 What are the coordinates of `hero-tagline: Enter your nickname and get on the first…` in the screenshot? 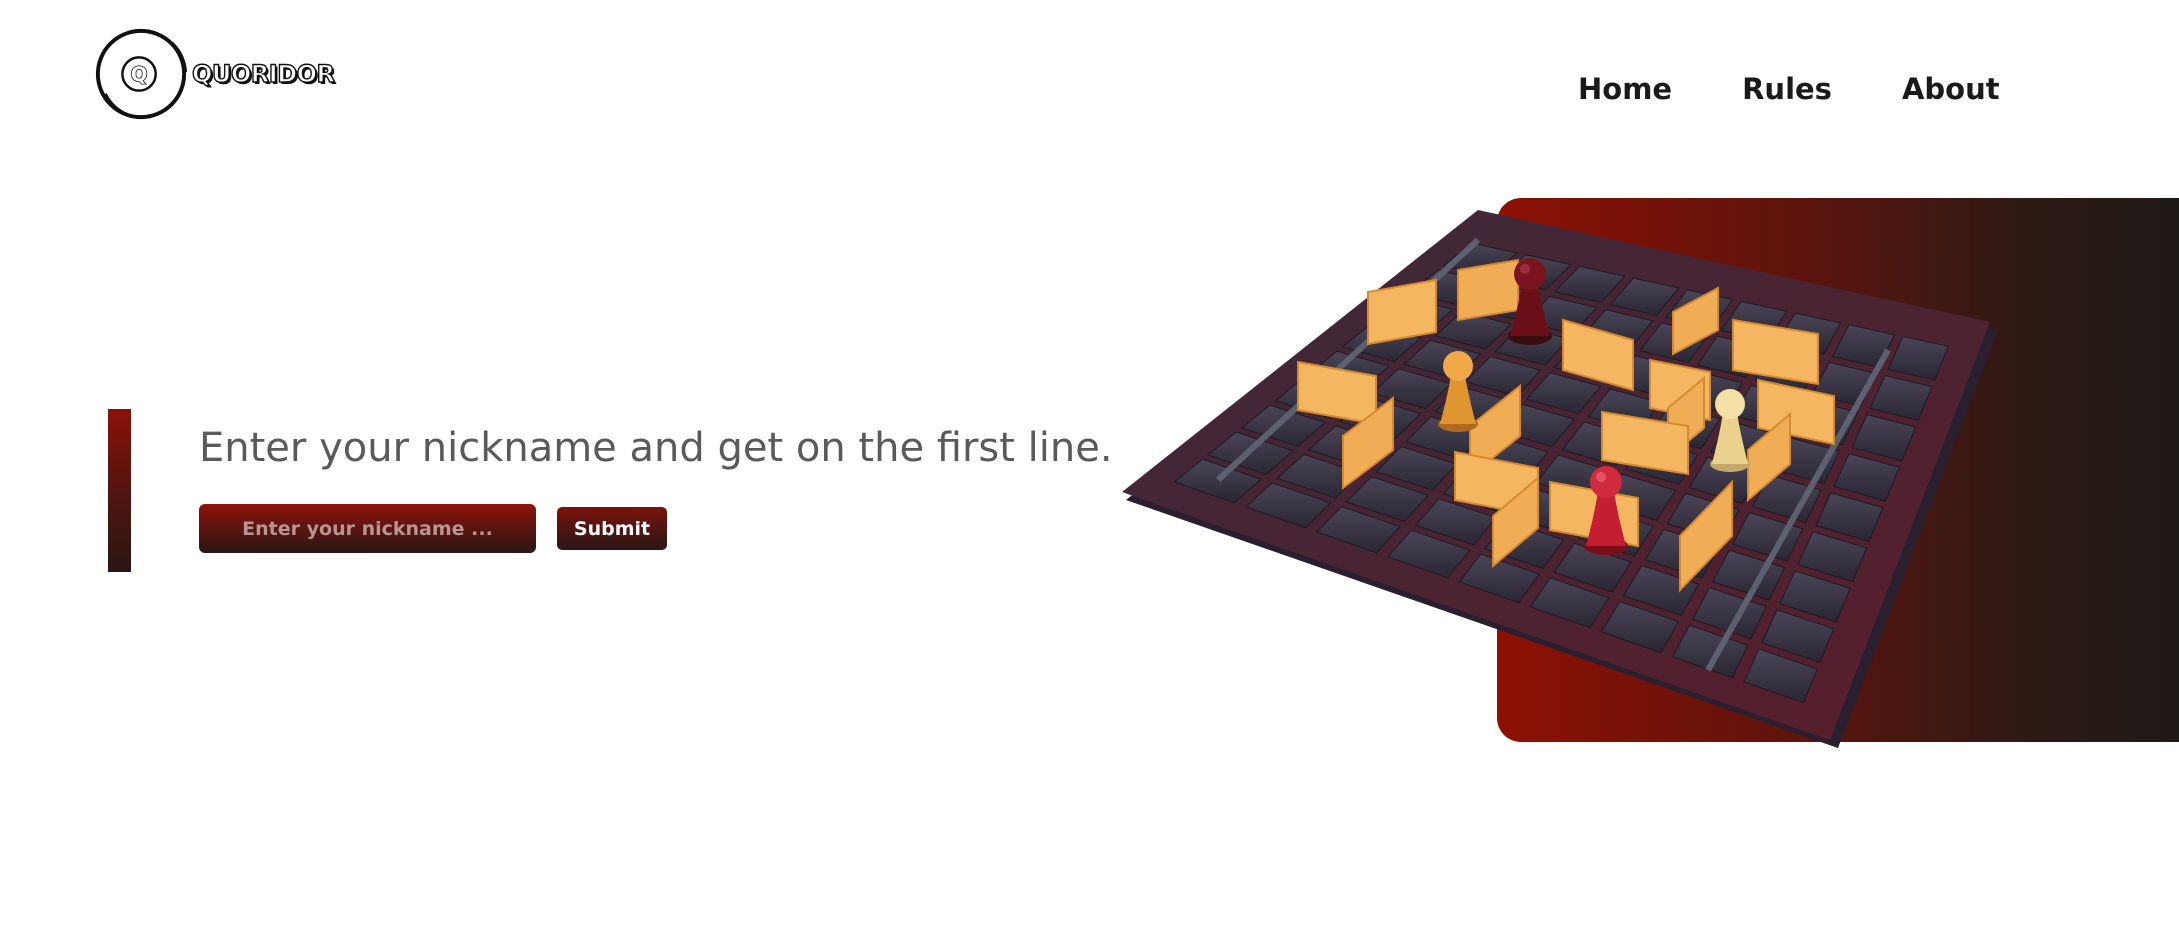 It's located at (656, 448).